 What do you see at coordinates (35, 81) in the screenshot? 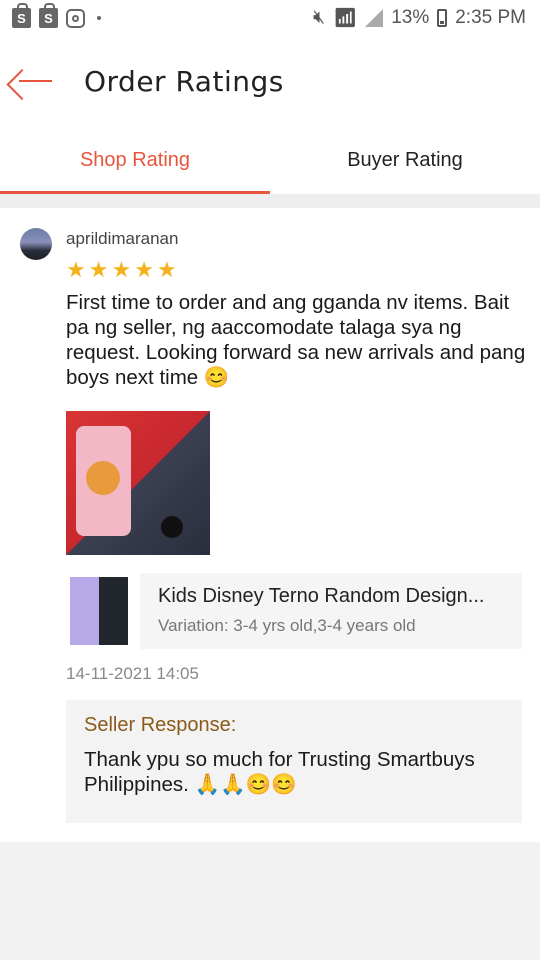
I see `arrow-left-icon` at bounding box center [35, 81].